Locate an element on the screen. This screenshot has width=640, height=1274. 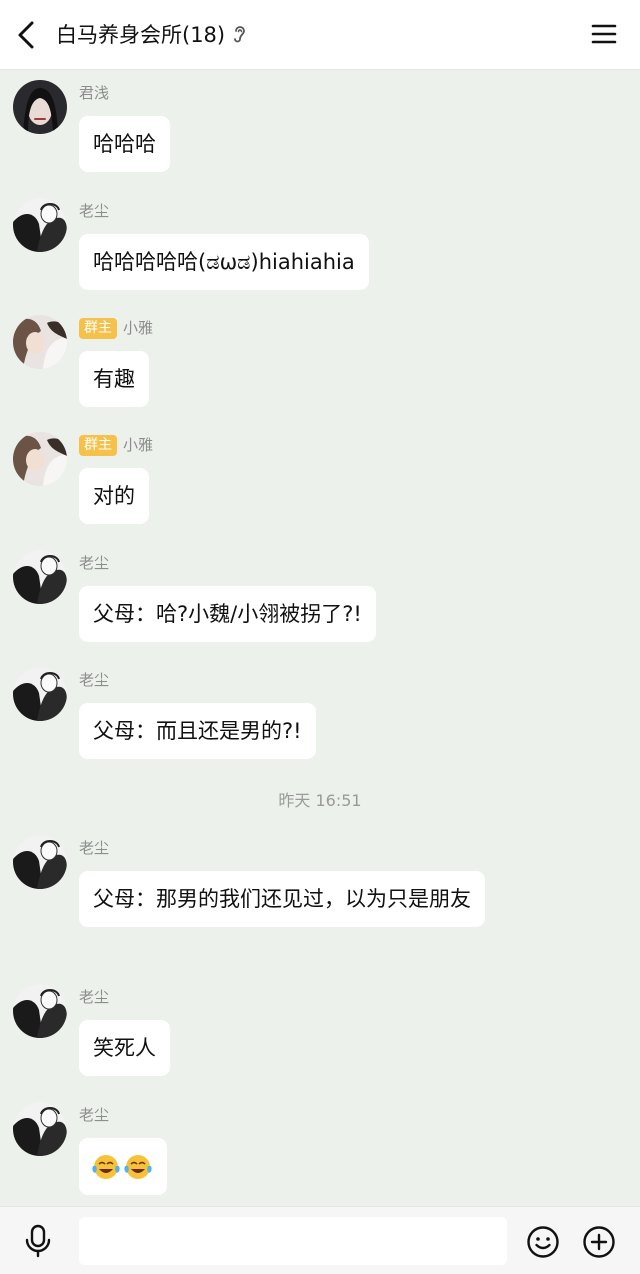
microphone-icon is located at coordinates (38, 1241).